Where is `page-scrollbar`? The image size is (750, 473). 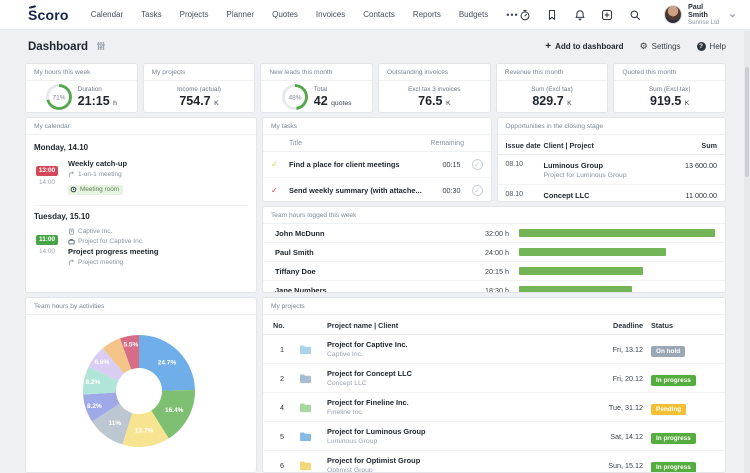
page-scrollbar is located at coordinates (747, 252).